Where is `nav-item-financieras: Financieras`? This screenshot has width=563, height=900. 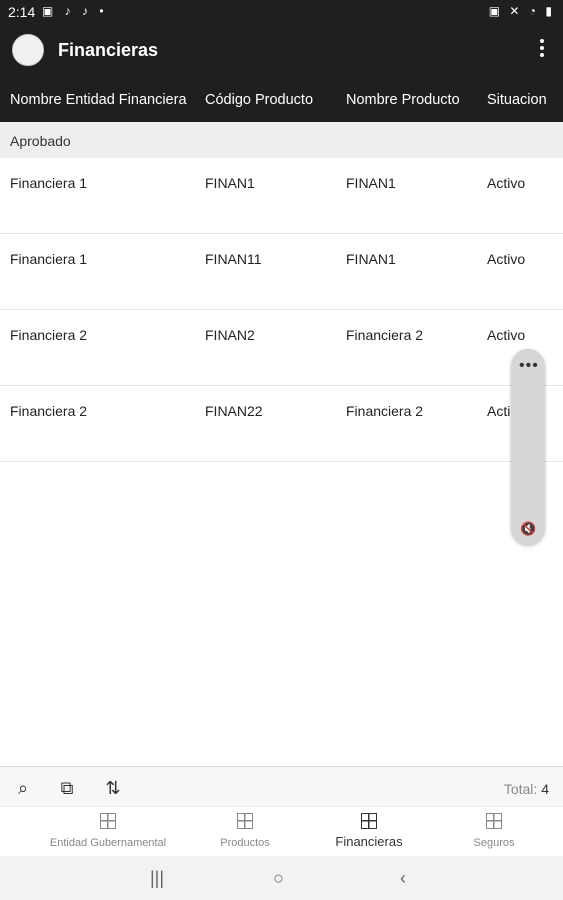 nav-item-financieras: Financieras is located at coordinates (369, 832).